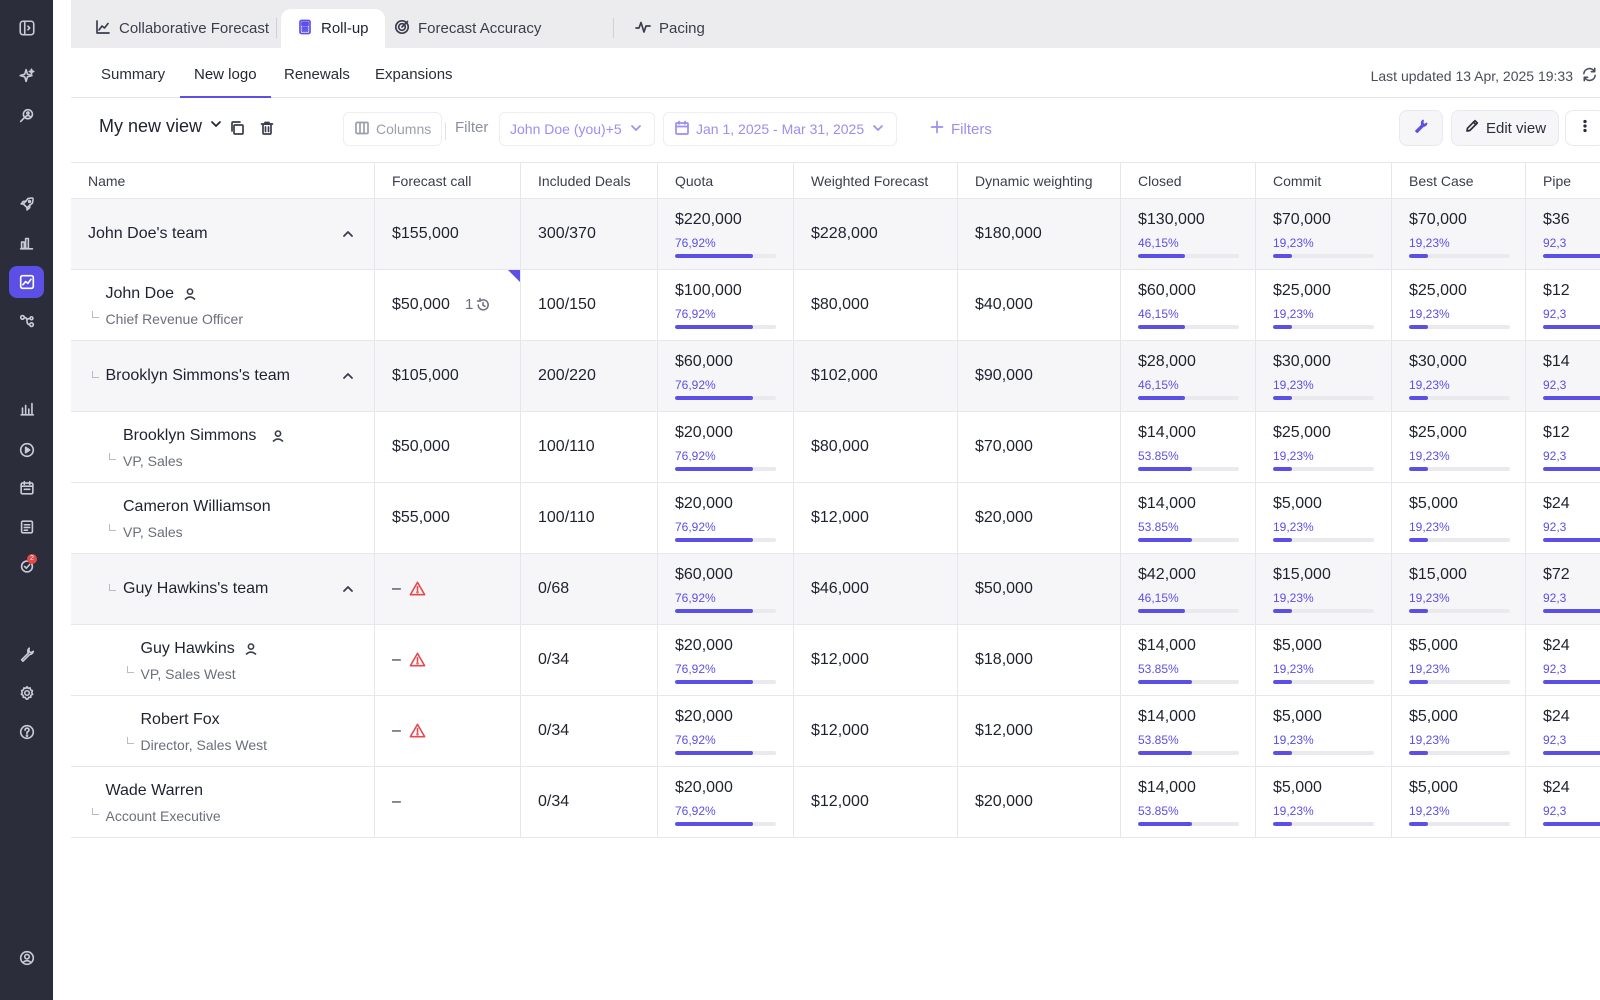  Describe the element at coordinates (726, 305) in the screenshot. I see `quota-cell: $100,000 76,92%` at that location.